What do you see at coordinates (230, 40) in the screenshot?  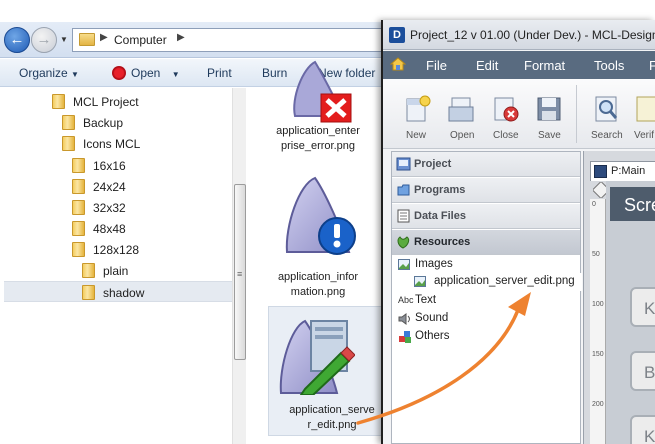 I see `address-box: ▶ Computer ▶` at bounding box center [230, 40].